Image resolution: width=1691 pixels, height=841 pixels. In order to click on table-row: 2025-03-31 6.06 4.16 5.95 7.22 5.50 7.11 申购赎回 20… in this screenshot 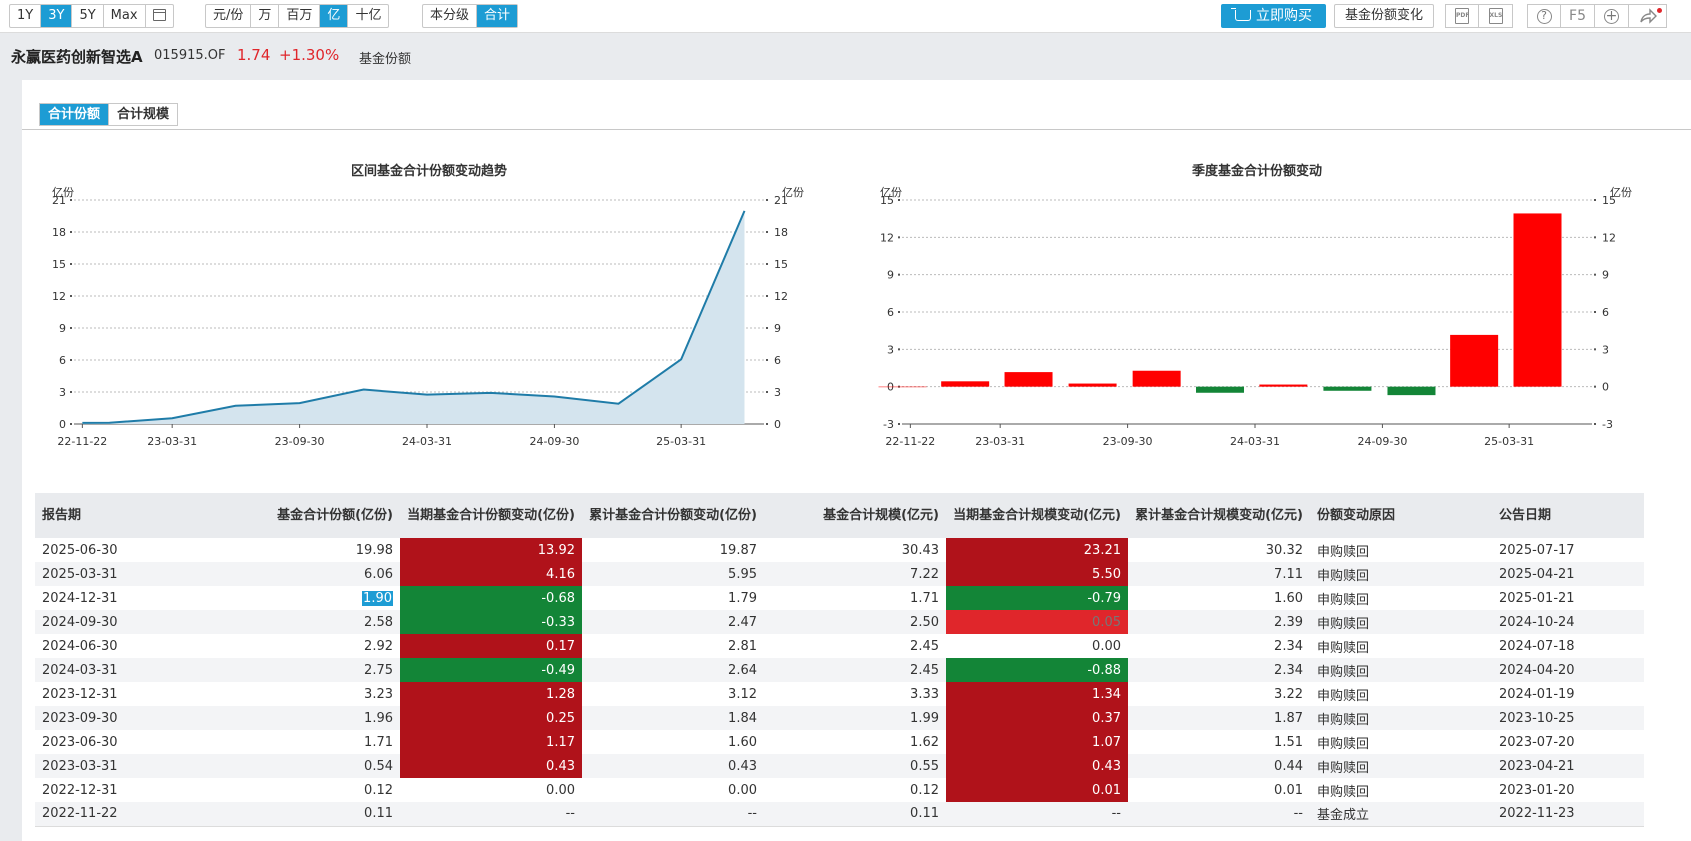, I will do `click(839, 574)`.